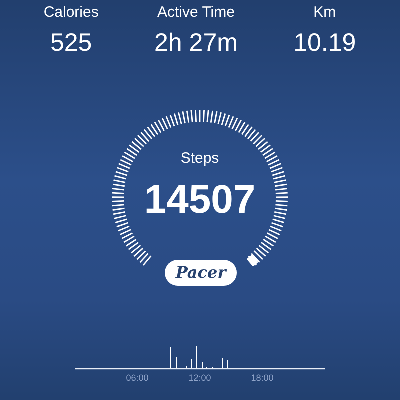  I want to click on steps-value: 14507, so click(200, 199).